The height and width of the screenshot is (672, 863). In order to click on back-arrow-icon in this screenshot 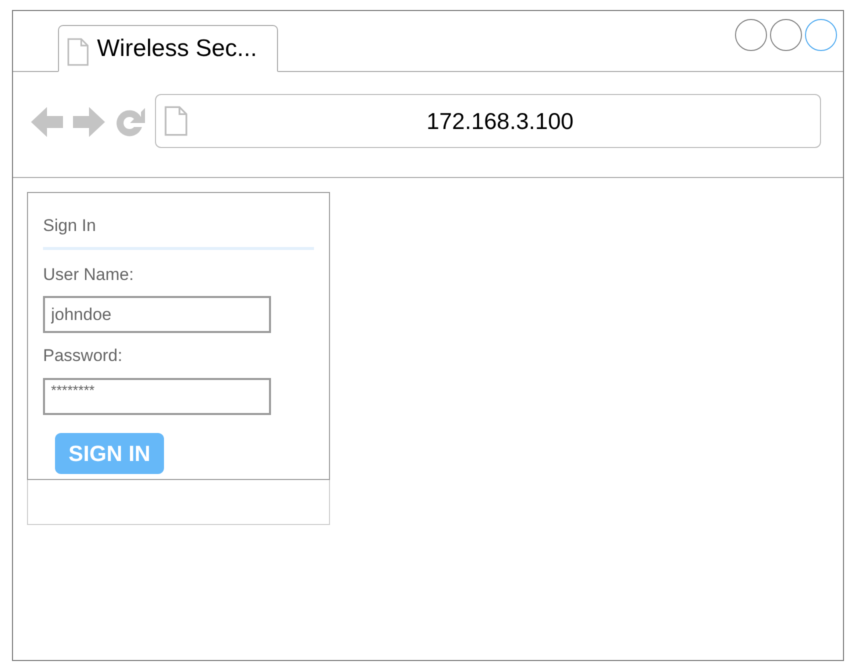, I will do `click(47, 122)`.